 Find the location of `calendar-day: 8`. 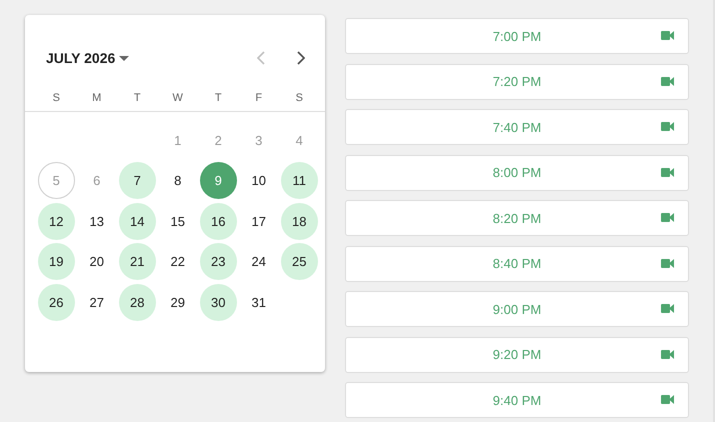

calendar-day: 8 is located at coordinates (177, 181).